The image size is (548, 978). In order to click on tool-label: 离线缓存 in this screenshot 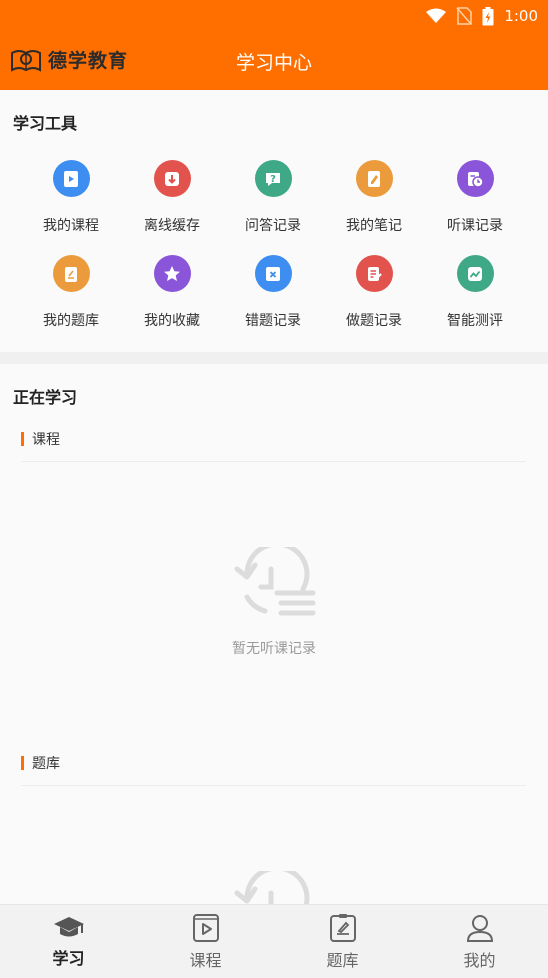, I will do `click(172, 226)`.